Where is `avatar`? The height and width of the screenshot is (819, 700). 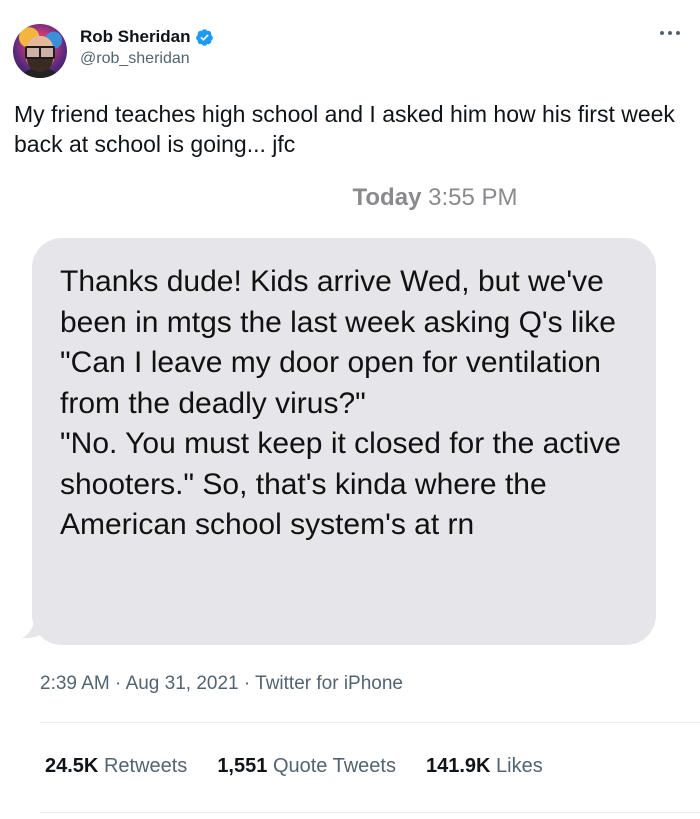 avatar is located at coordinates (40, 51).